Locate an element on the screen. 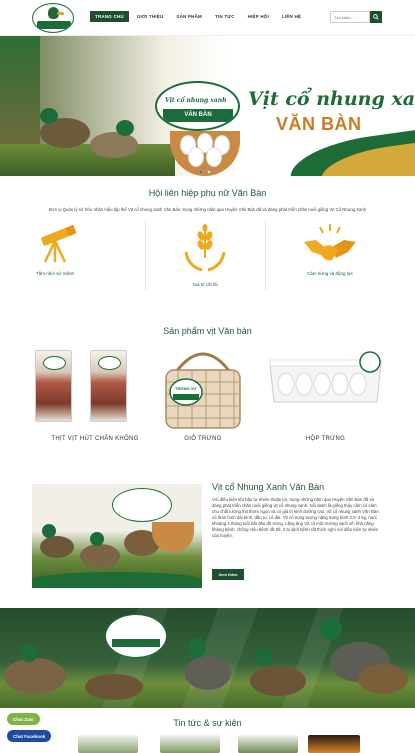 This screenshot has height=753, width=415. egg-box-image is located at coordinates (325, 377).